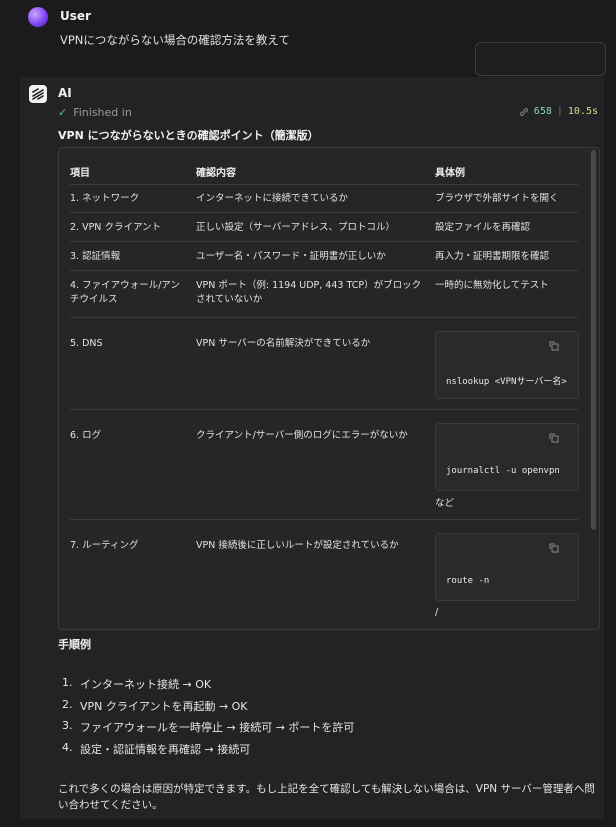 The image size is (616, 827). I want to click on row2-check: 正しい設定（サーバーアドレス、プロトコル）, so click(296, 227).